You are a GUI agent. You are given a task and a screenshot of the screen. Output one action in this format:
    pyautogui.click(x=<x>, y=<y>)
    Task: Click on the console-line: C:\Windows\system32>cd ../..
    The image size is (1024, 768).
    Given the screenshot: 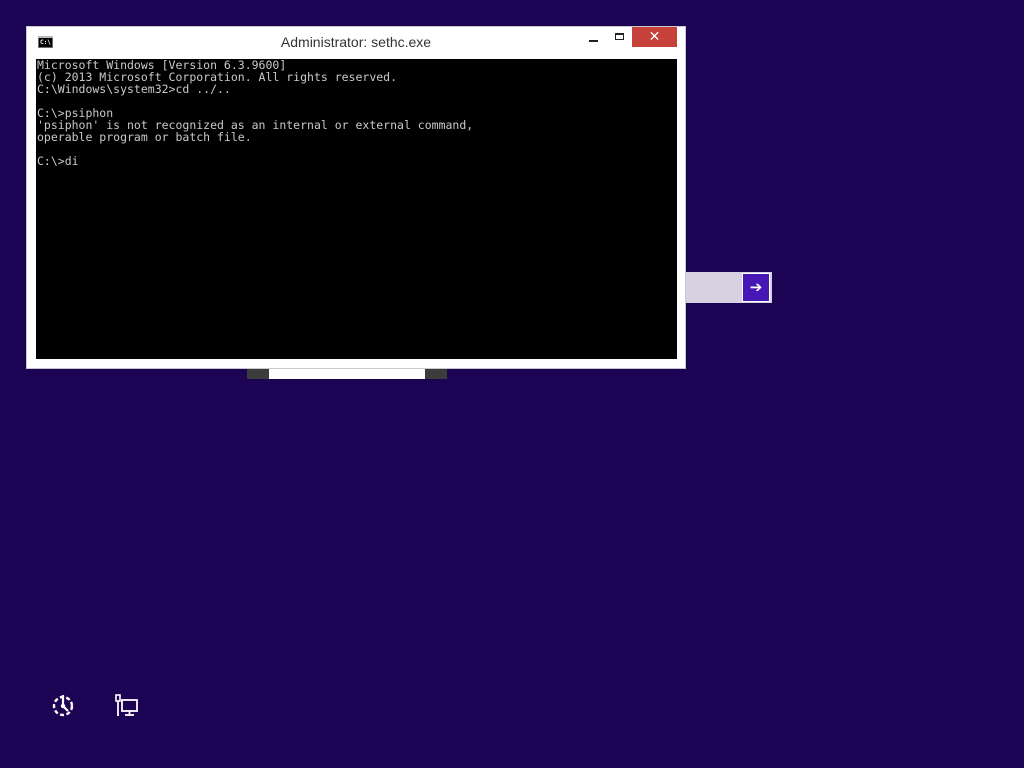 What is the action you would take?
    pyautogui.click(x=134, y=89)
    